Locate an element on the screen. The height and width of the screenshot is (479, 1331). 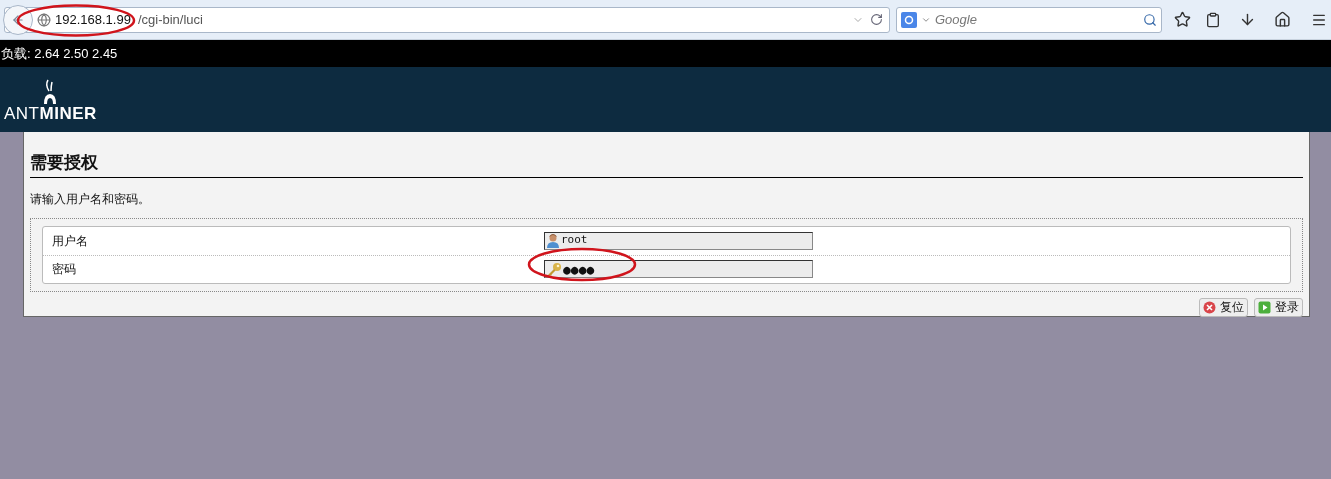
search-icon is located at coordinates (1150, 19).